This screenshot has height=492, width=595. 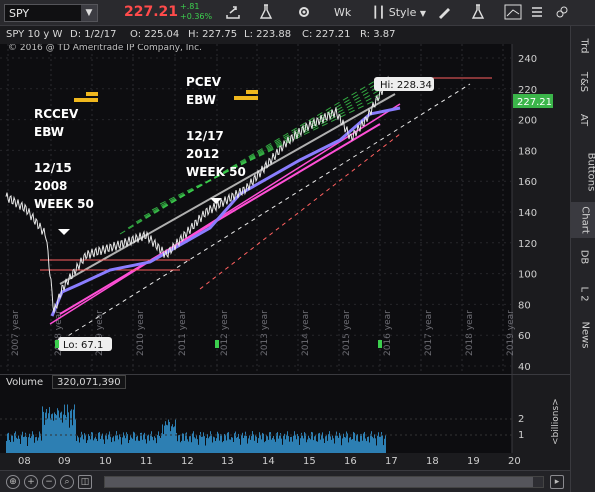 What do you see at coordinates (583, 220) in the screenshot?
I see `tab-chart: Chart` at bounding box center [583, 220].